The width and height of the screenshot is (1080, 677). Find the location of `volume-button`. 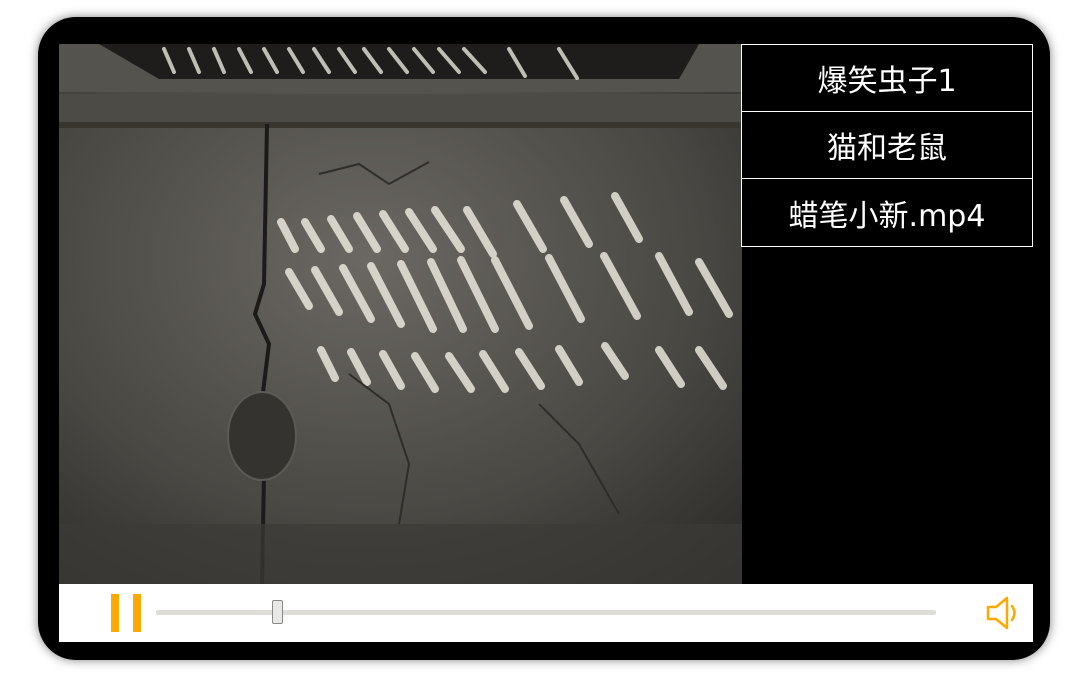

volume-button is located at coordinates (1003, 613).